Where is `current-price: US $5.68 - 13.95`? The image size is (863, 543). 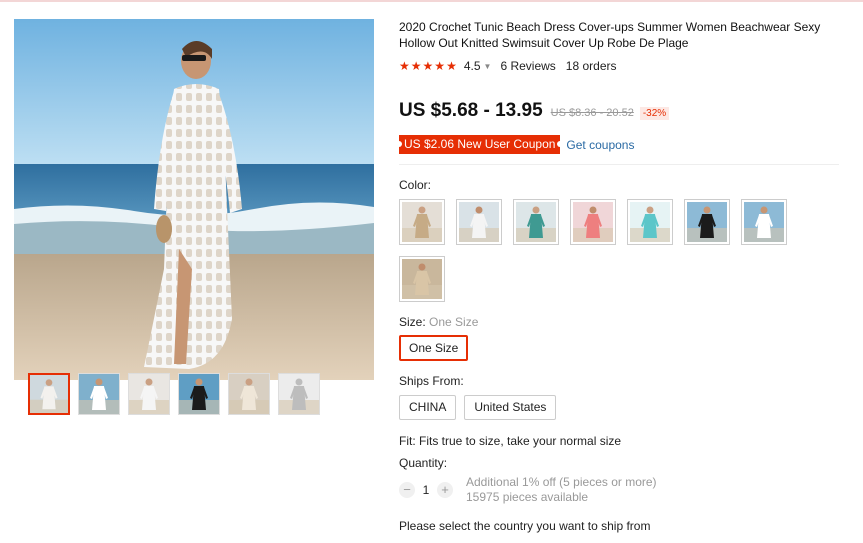
current-price: US $5.68 - 13.95 is located at coordinates (471, 110).